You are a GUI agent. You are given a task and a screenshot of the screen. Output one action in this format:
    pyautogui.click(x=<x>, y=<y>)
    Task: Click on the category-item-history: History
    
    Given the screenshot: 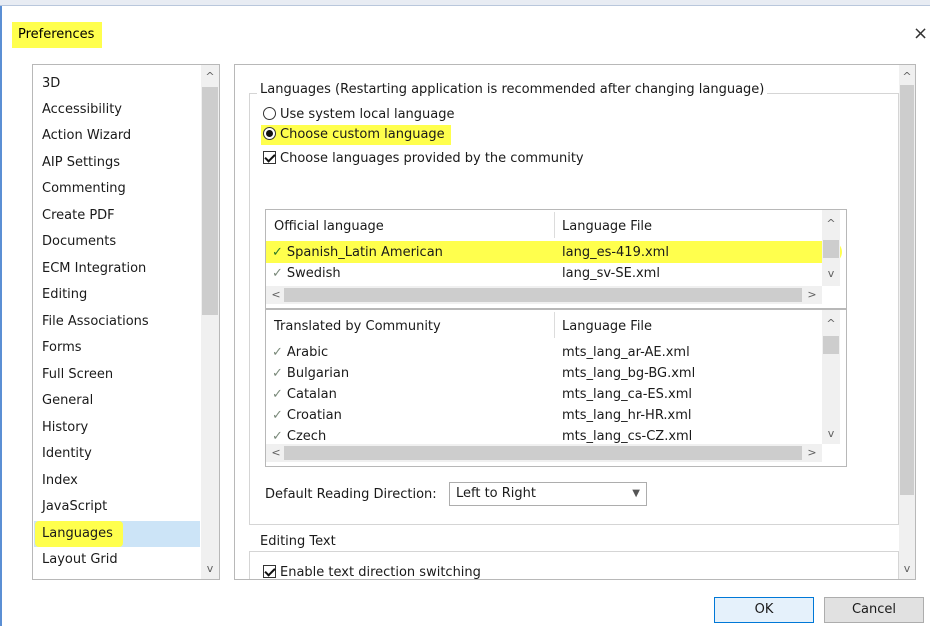 What is the action you would take?
    pyautogui.click(x=122, y=428)
    